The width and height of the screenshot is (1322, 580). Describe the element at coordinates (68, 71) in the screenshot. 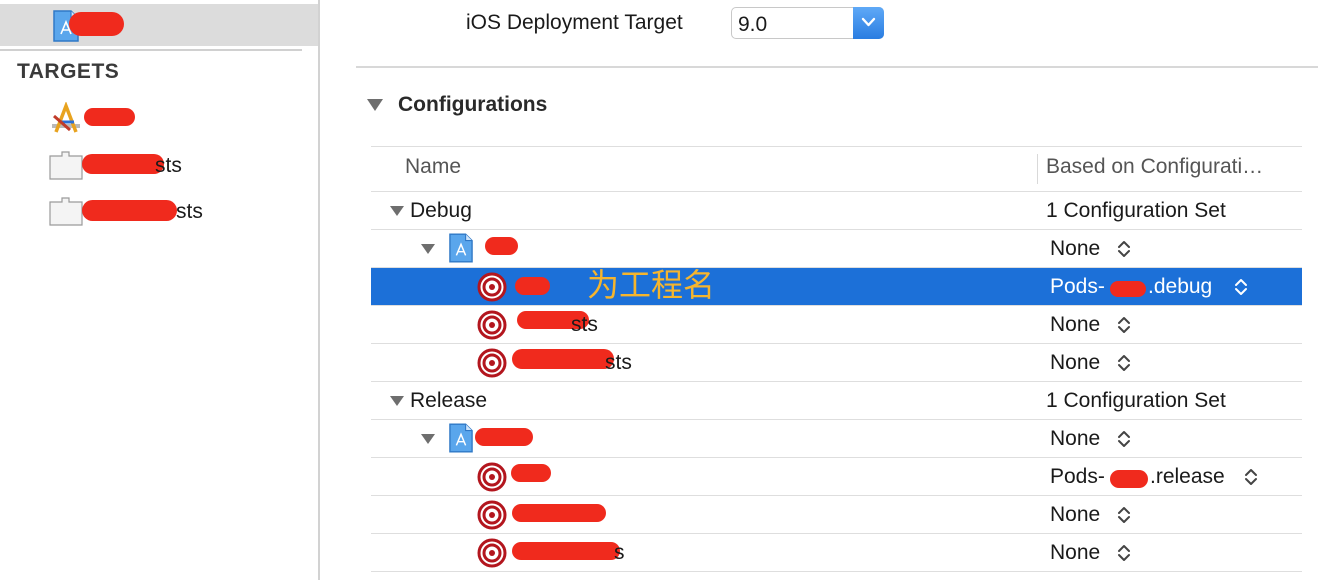

I see `targets-heading: TARGETS` at that location.